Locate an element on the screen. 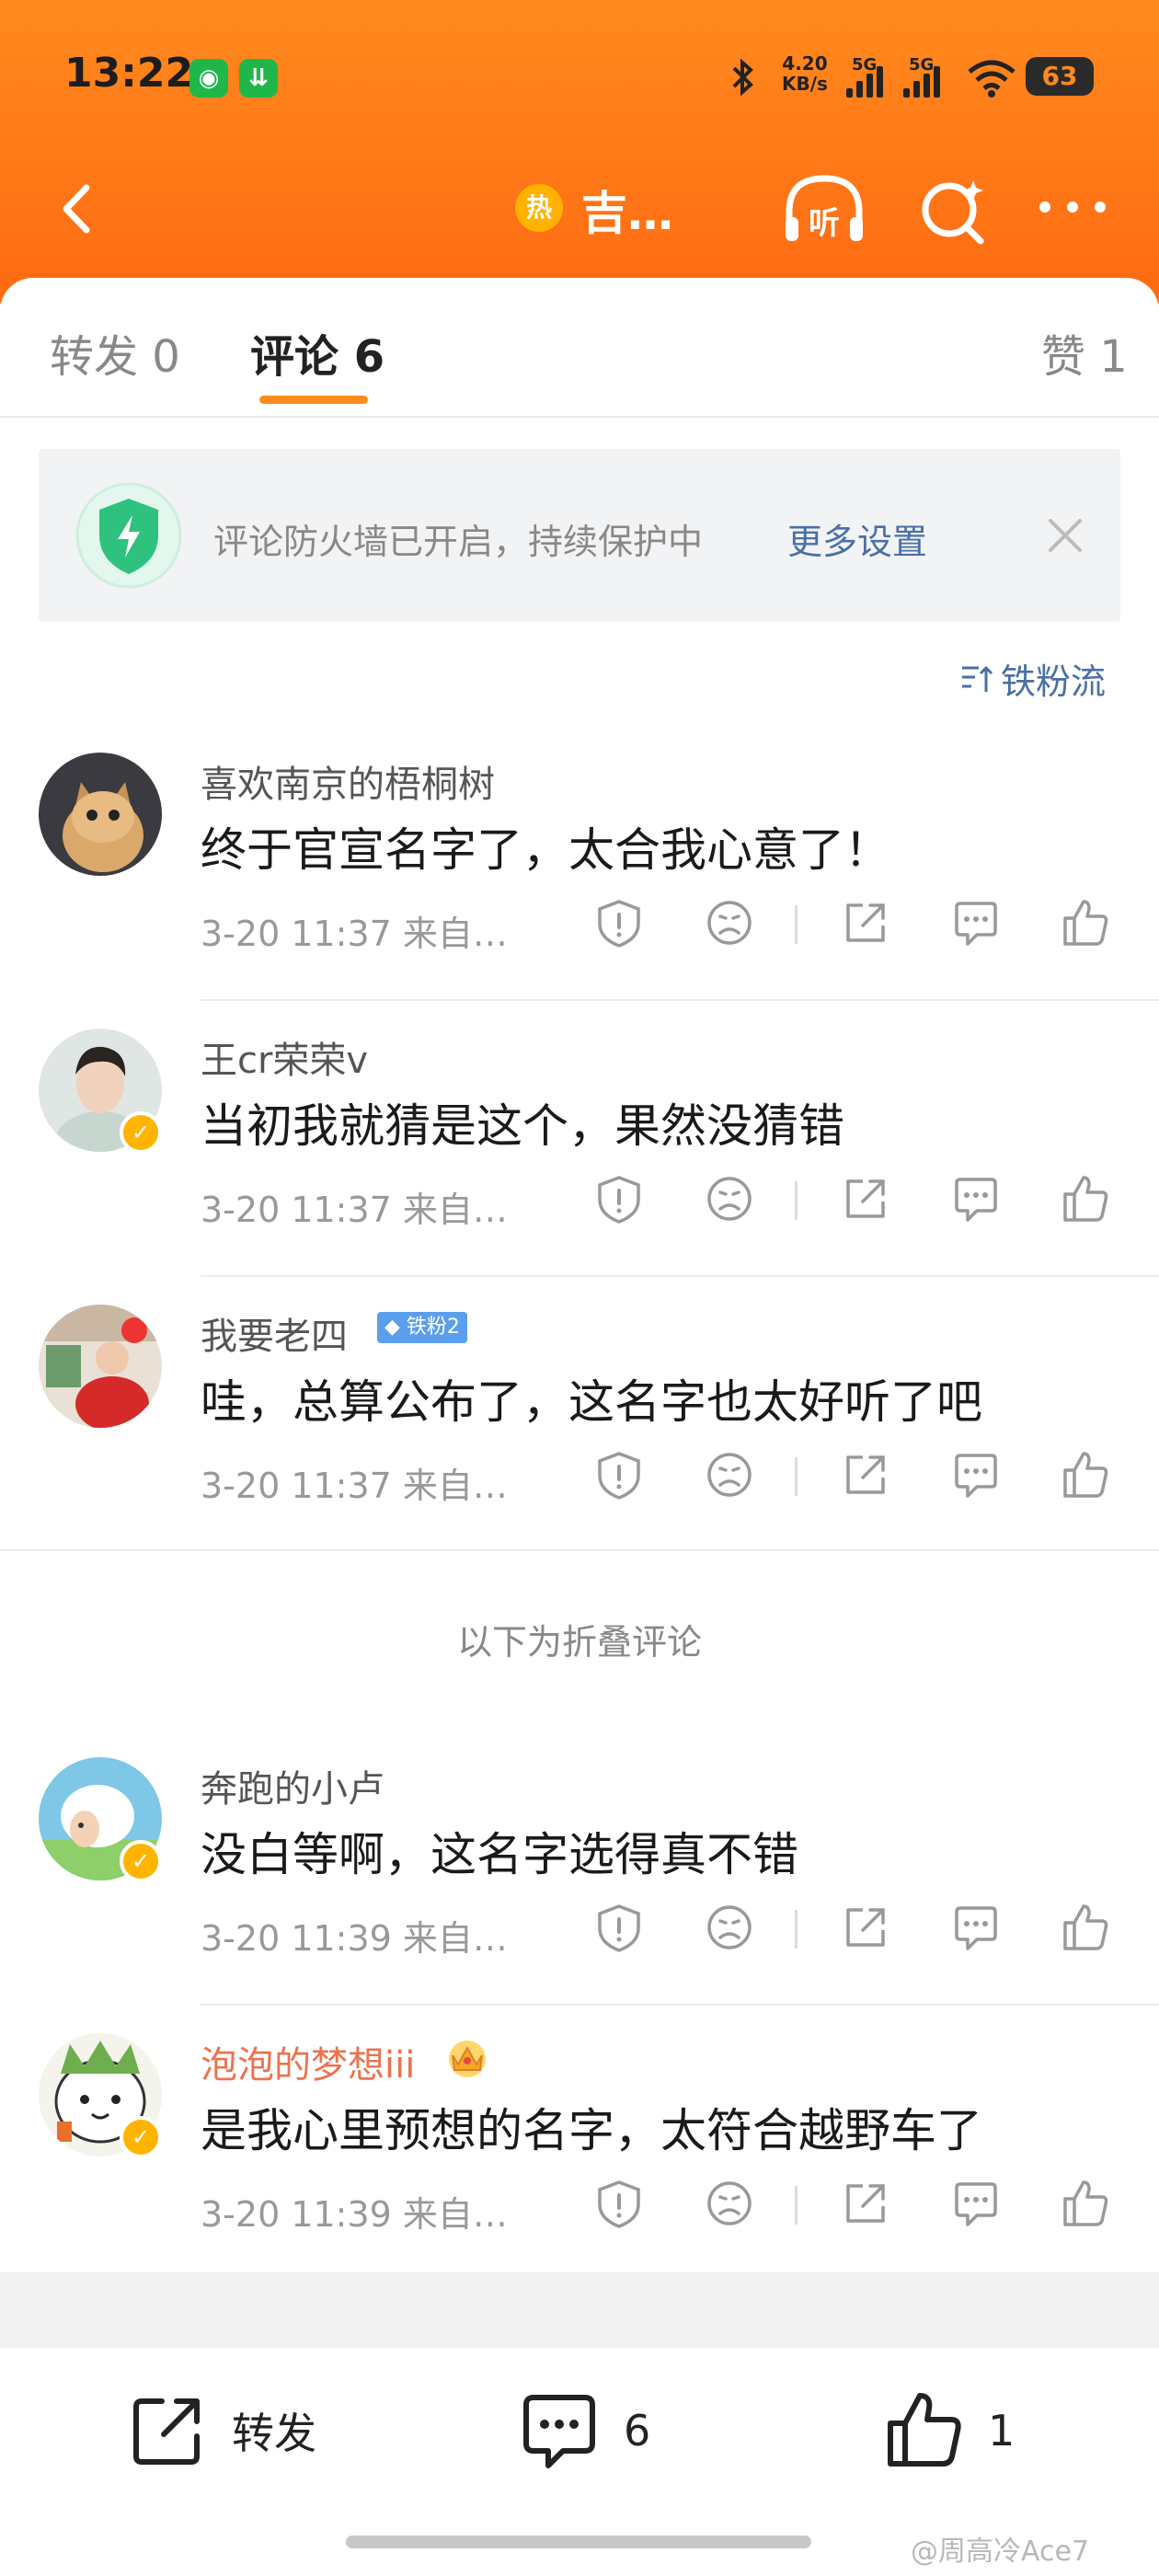 This screenshot has height=2576, width=1159. comment-username: 奔跑的小卢 is located at coordinates (292, 1785).